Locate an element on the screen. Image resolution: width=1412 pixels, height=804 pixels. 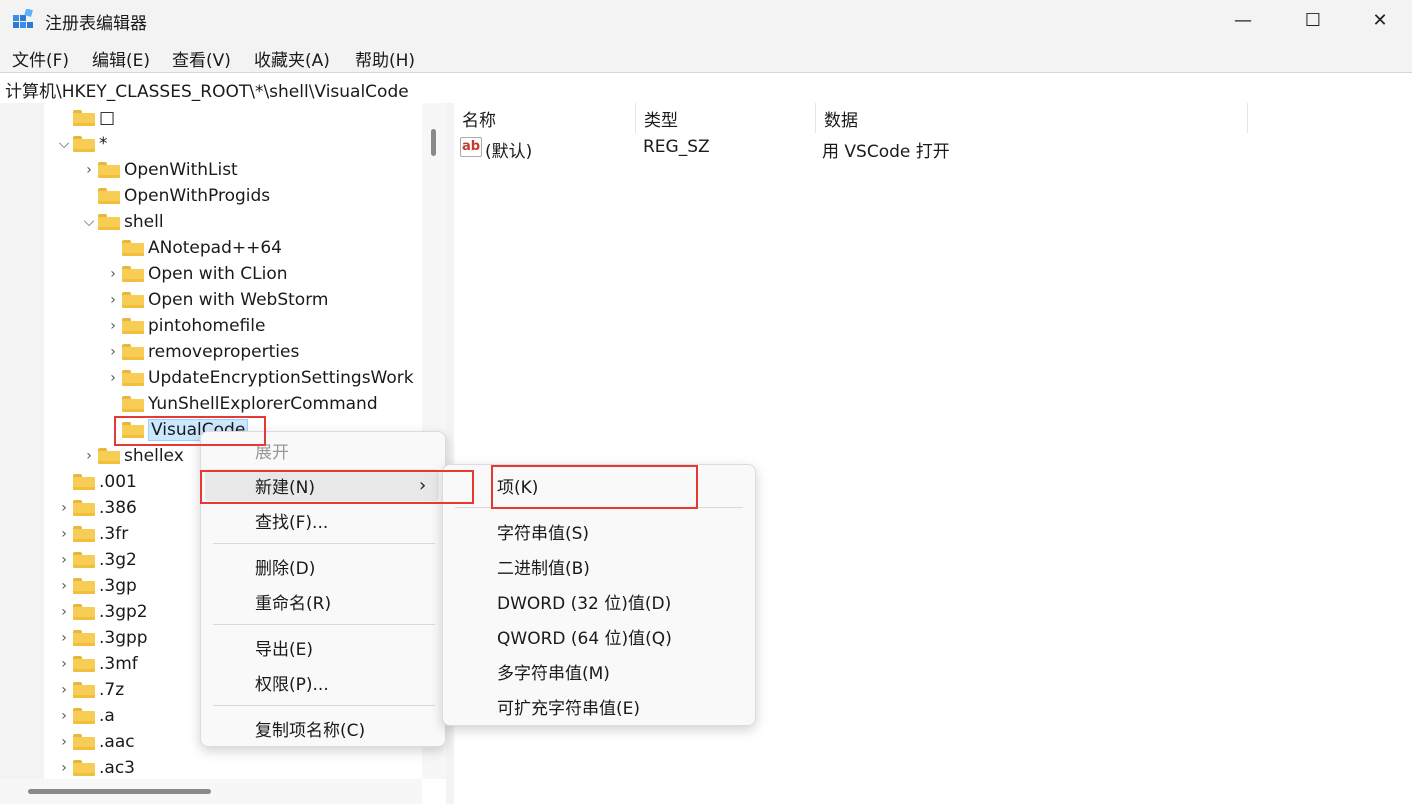
annotation-box-key is located at coordinates (594, 487).